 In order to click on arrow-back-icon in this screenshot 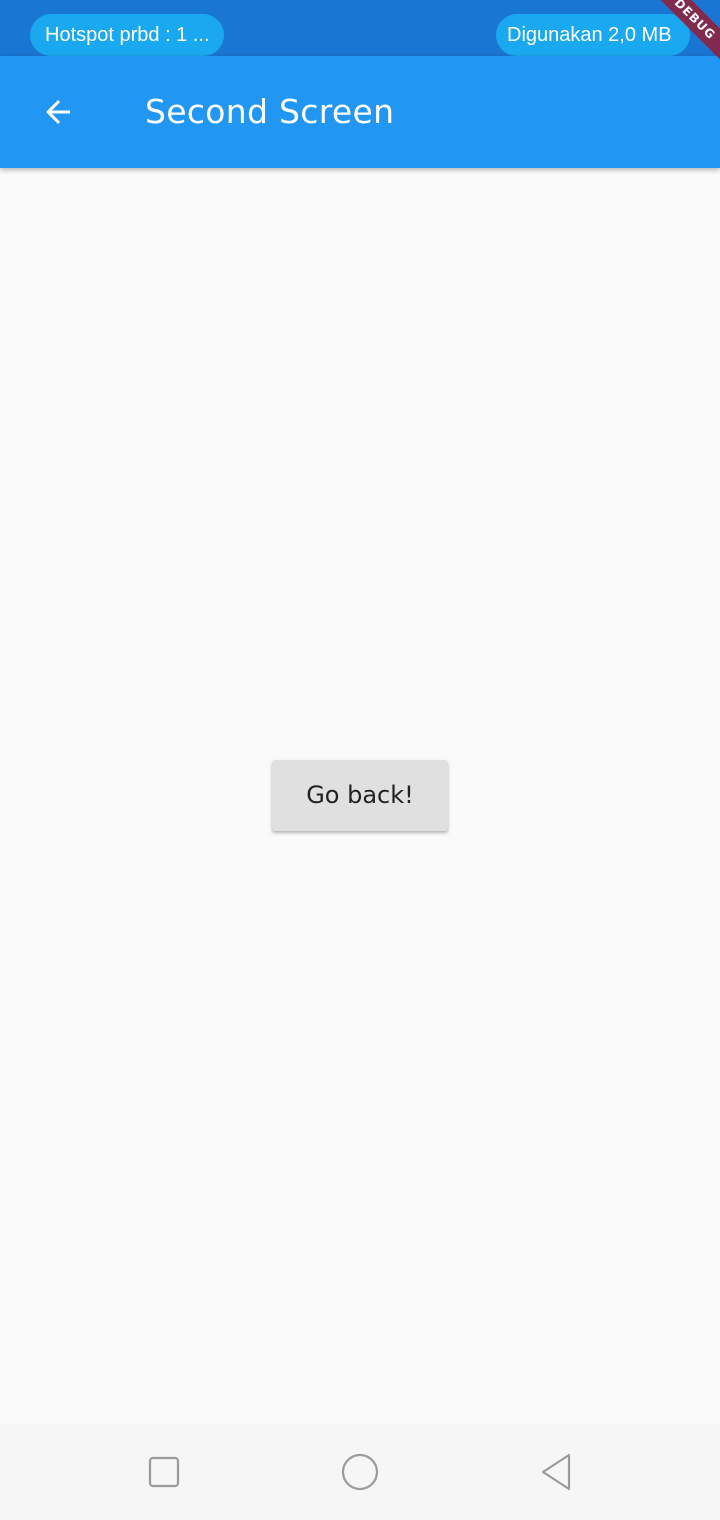, I will do `click(58, 112)`.